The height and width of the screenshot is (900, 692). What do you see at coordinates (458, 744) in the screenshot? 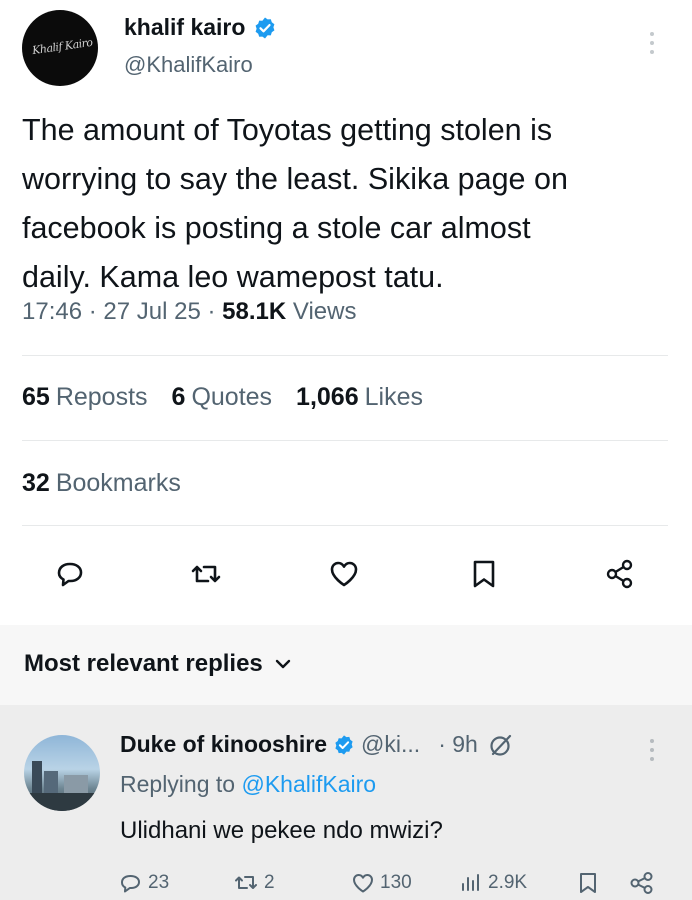
I see `reply-time: · 9h` at bounding box center [458, 744].